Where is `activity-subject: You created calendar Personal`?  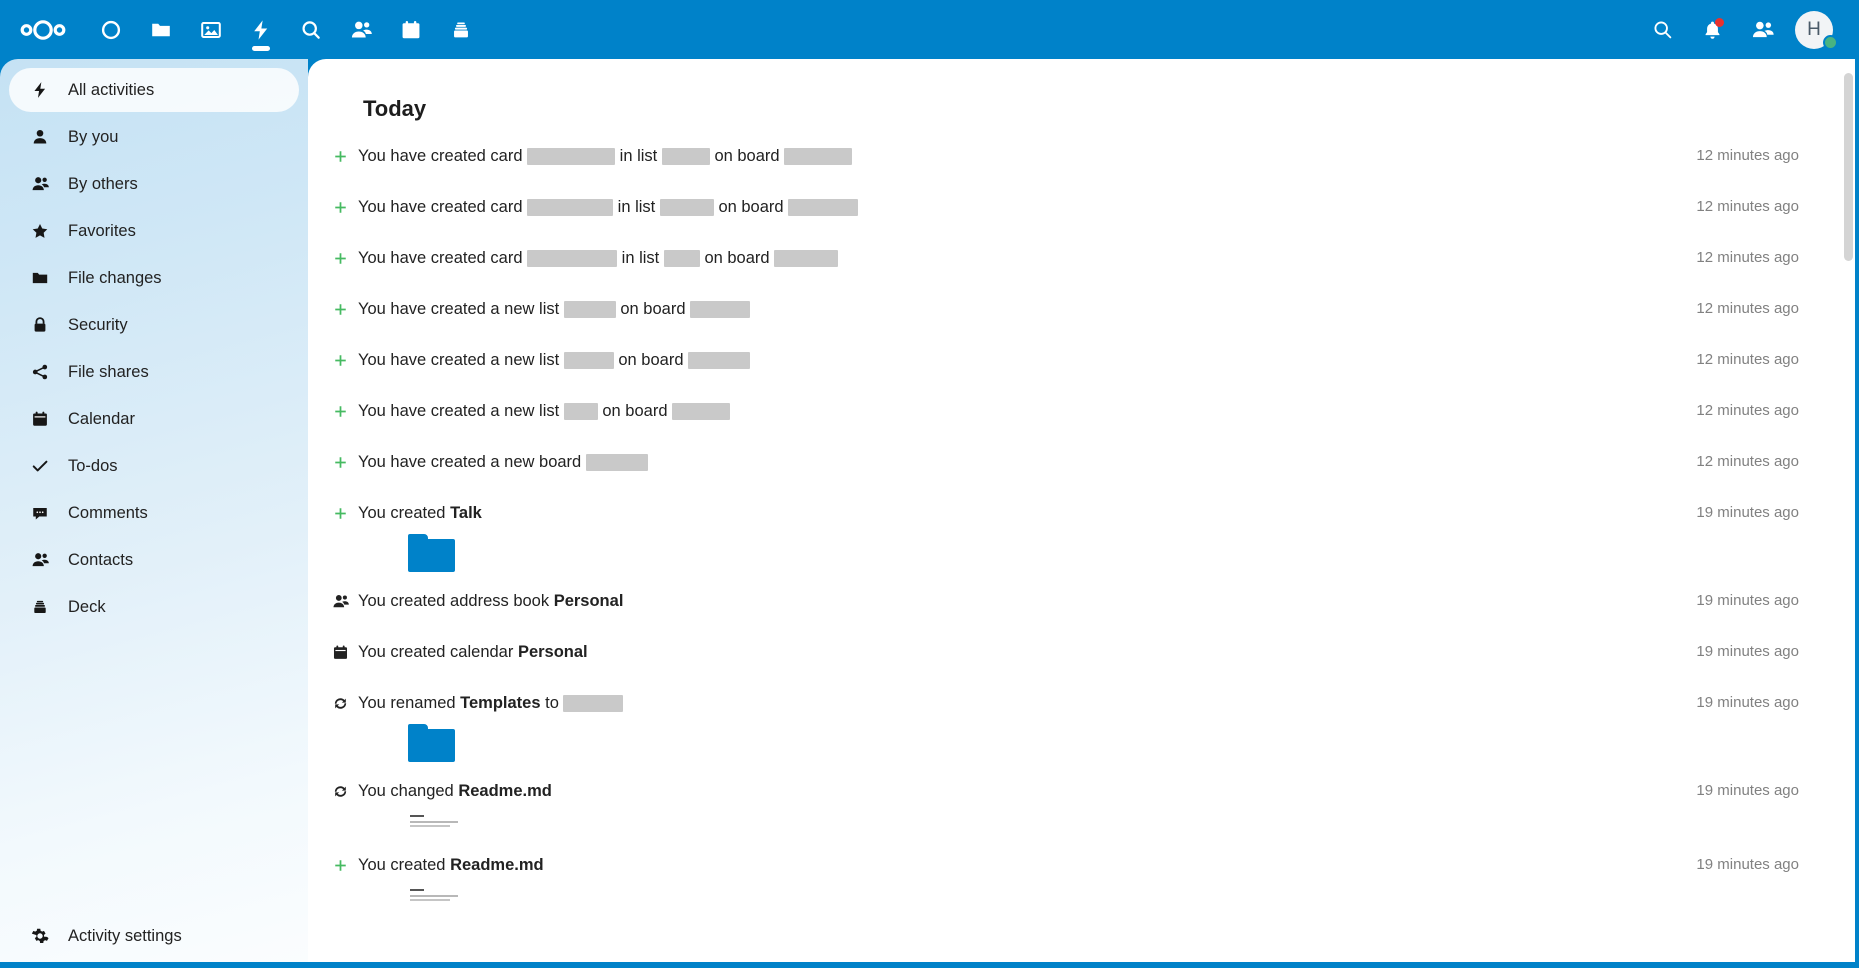 activity-subject: You created calendar Personal is located at coordinates (1017, 652).